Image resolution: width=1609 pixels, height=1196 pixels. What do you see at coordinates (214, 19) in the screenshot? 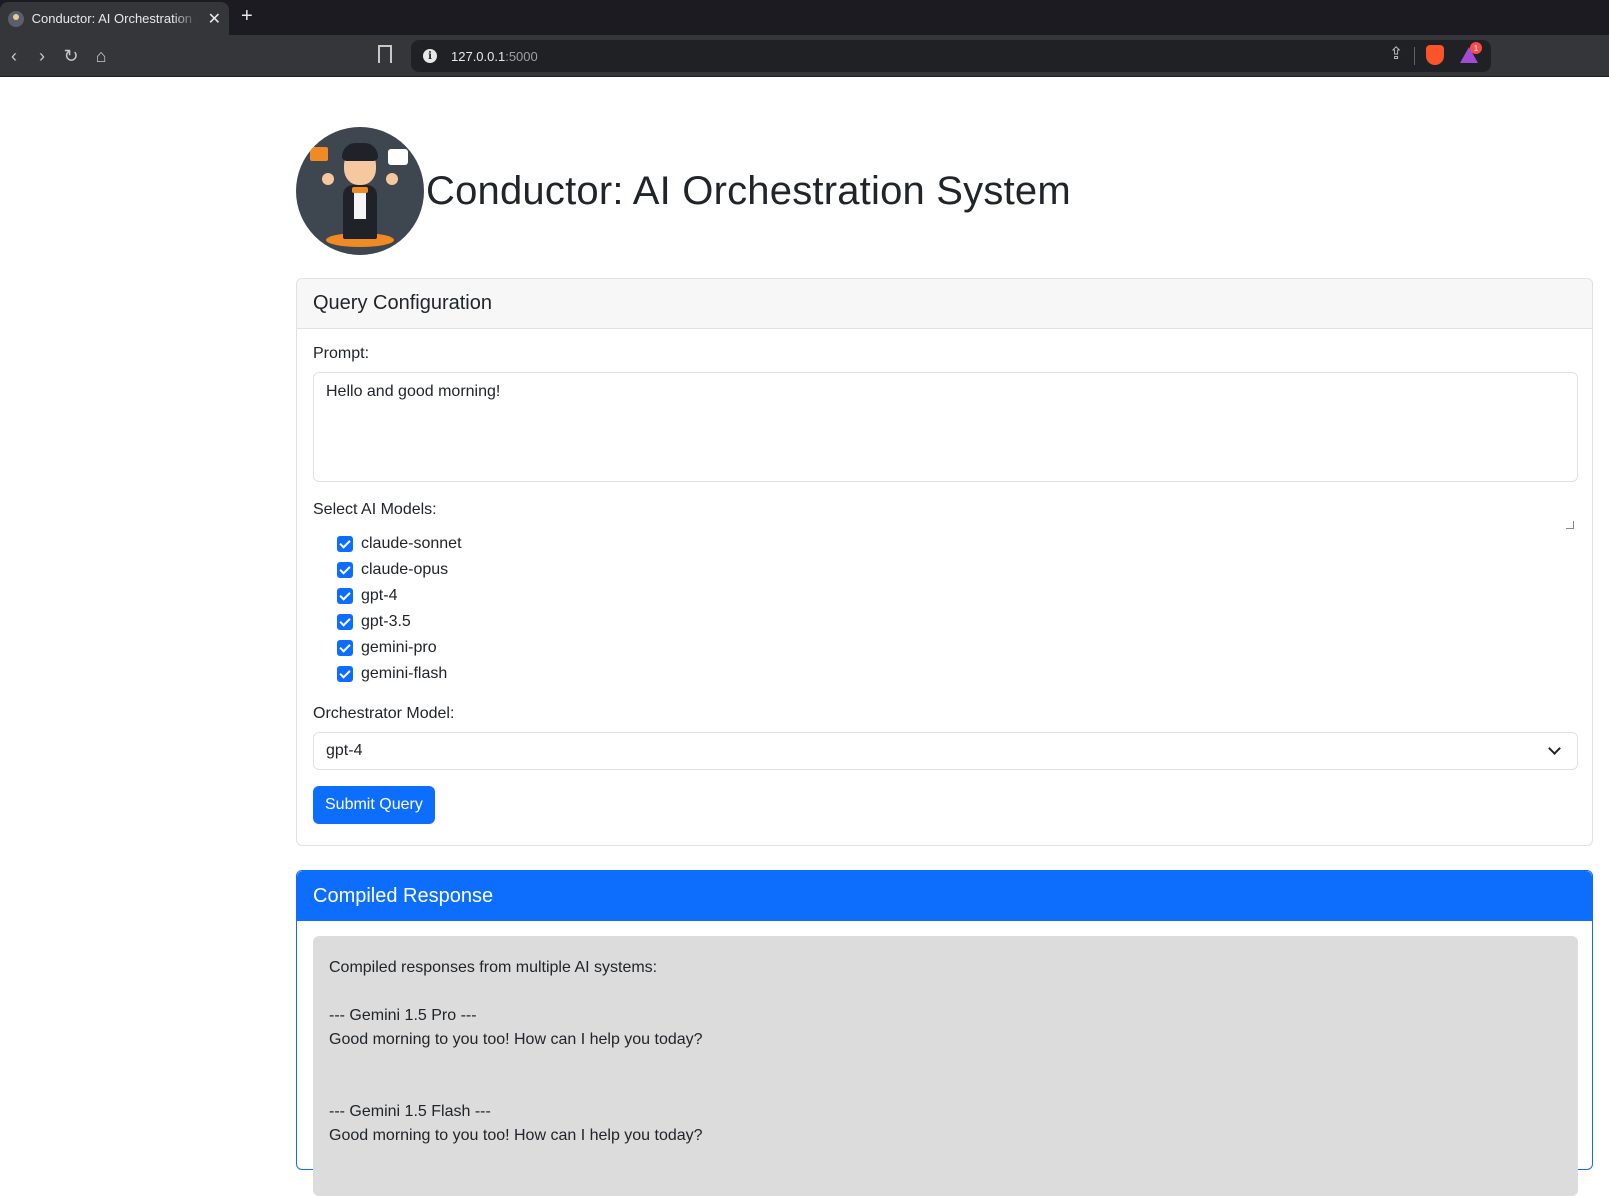
I see `close-tab-icon: ✕` at bounding box center [214, 19].